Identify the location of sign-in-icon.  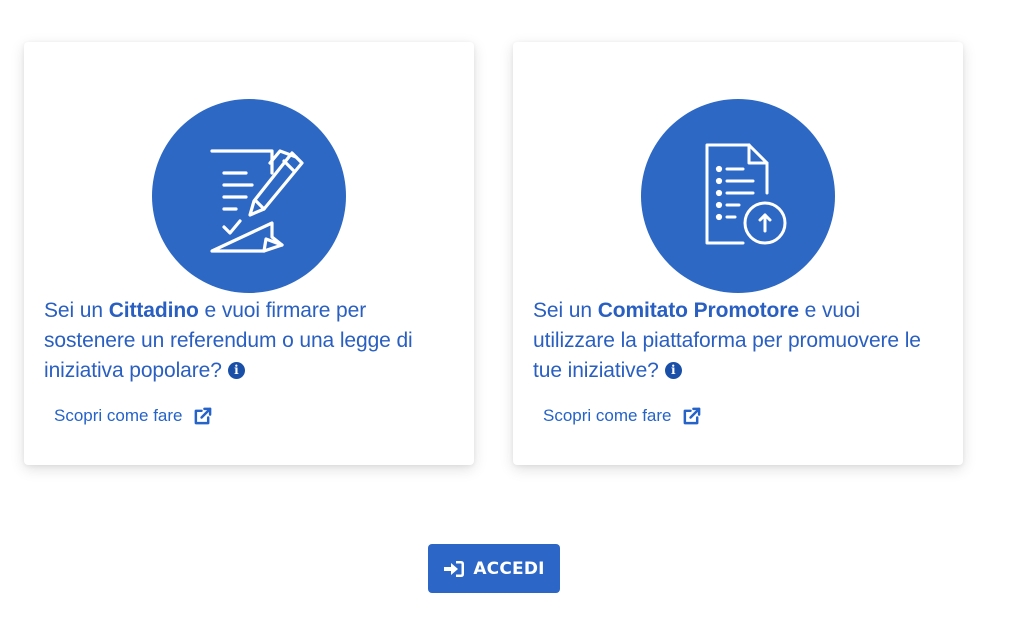
(454, 568).